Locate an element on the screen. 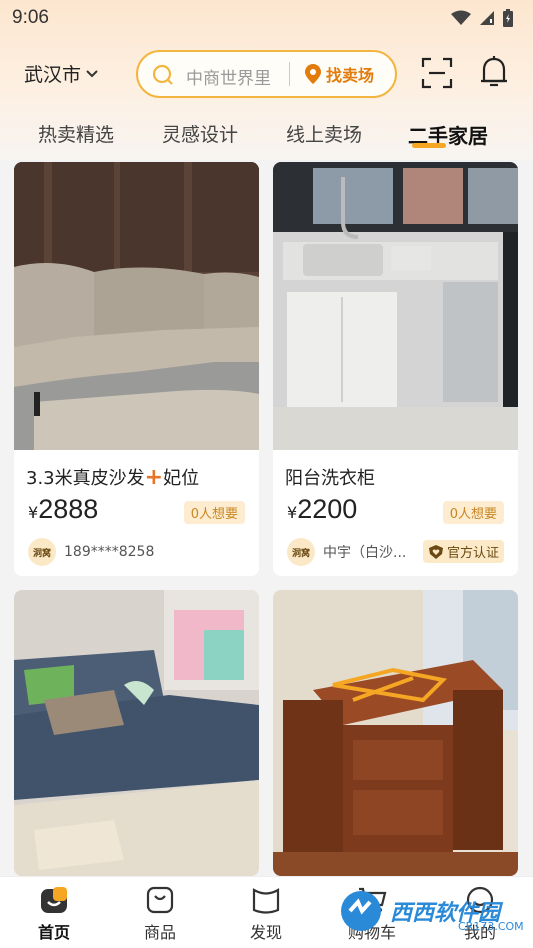 This screenshot has width=533, height=948. status-icons is located at coordinates (482, 18).